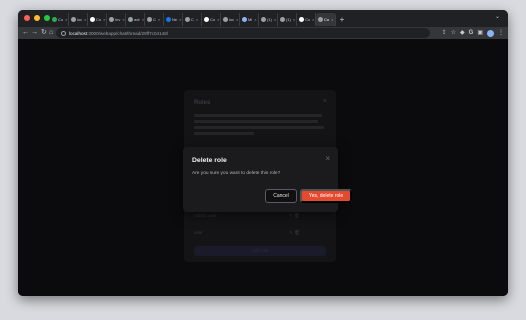 The image size is (526, 320). I want to click on minimize-window-button, so click(37, 18).